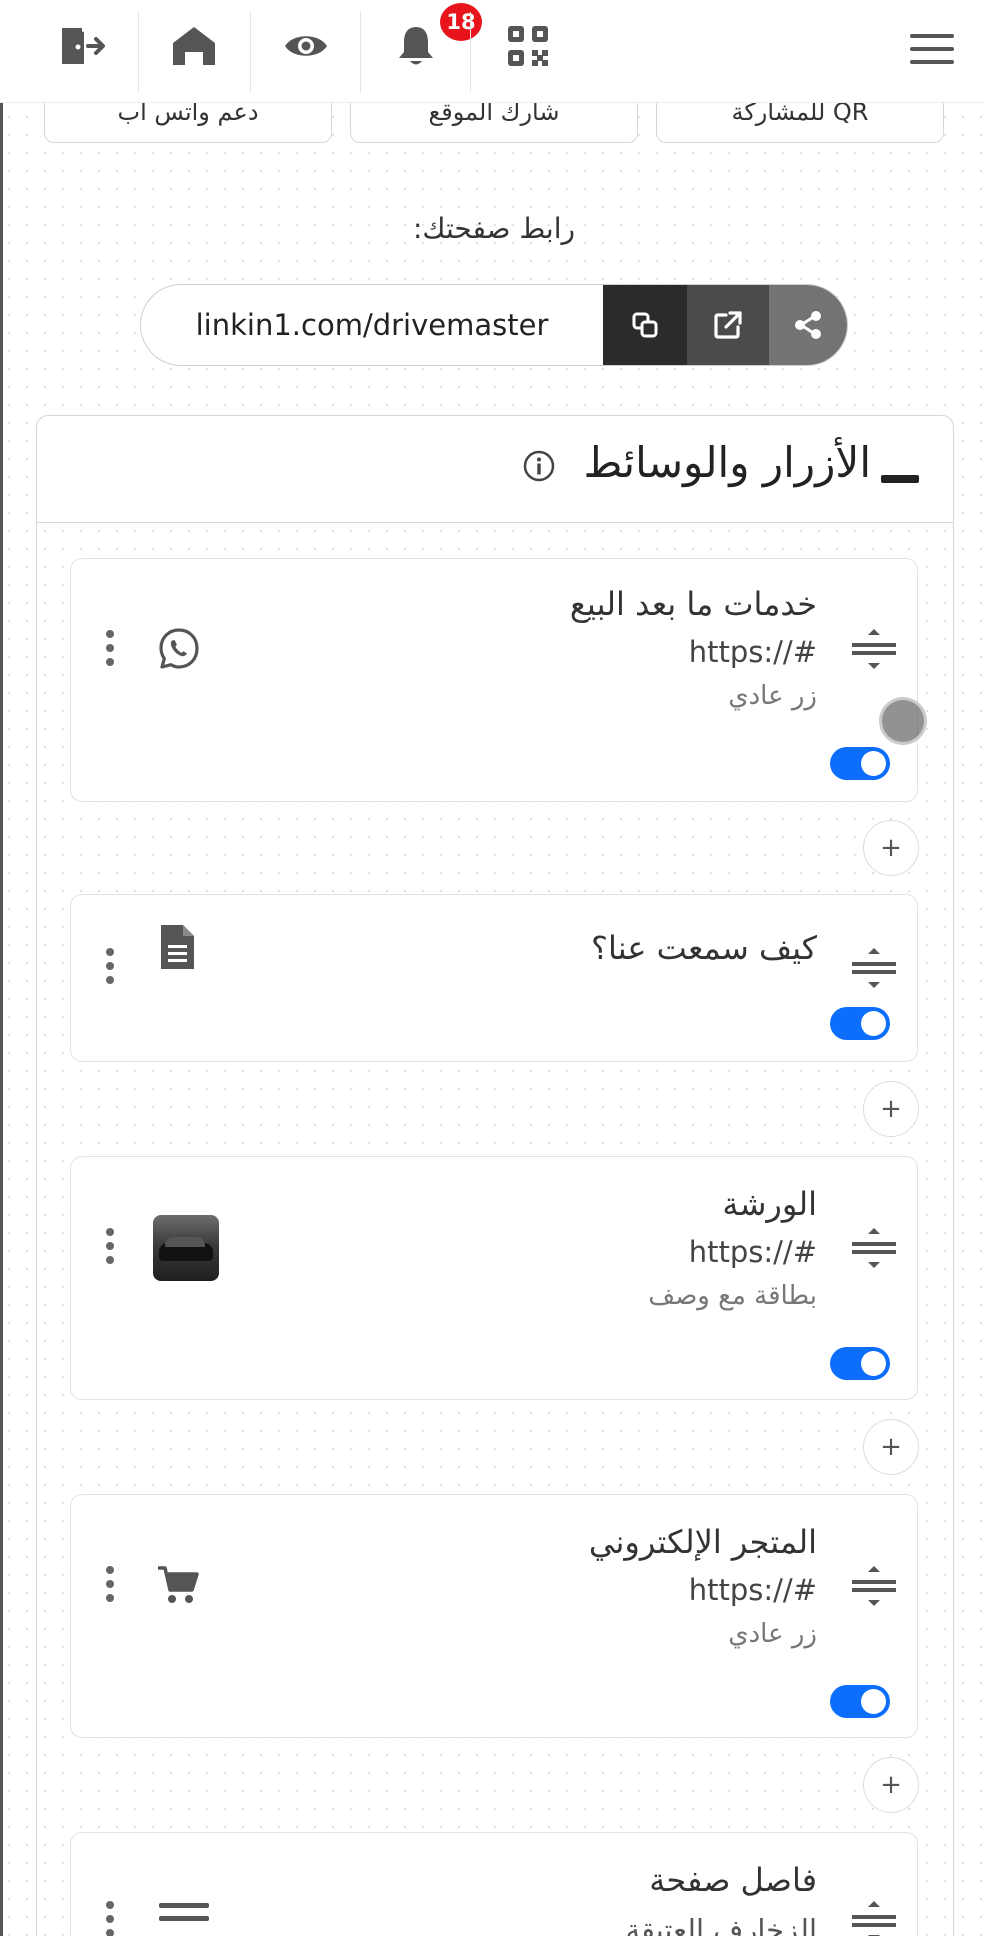  Describe the element at coordinates (528, 46) in the screenshot. I see `qr-code-icon` at that location.